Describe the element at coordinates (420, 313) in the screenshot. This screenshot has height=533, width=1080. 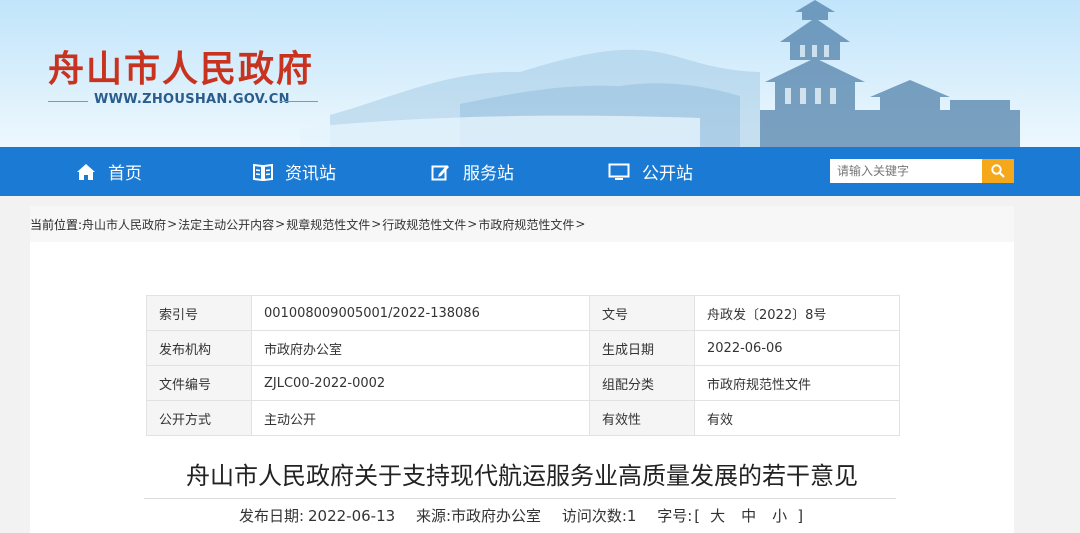
I see `meta-value: 001008009005001/2022-138086` at that location.